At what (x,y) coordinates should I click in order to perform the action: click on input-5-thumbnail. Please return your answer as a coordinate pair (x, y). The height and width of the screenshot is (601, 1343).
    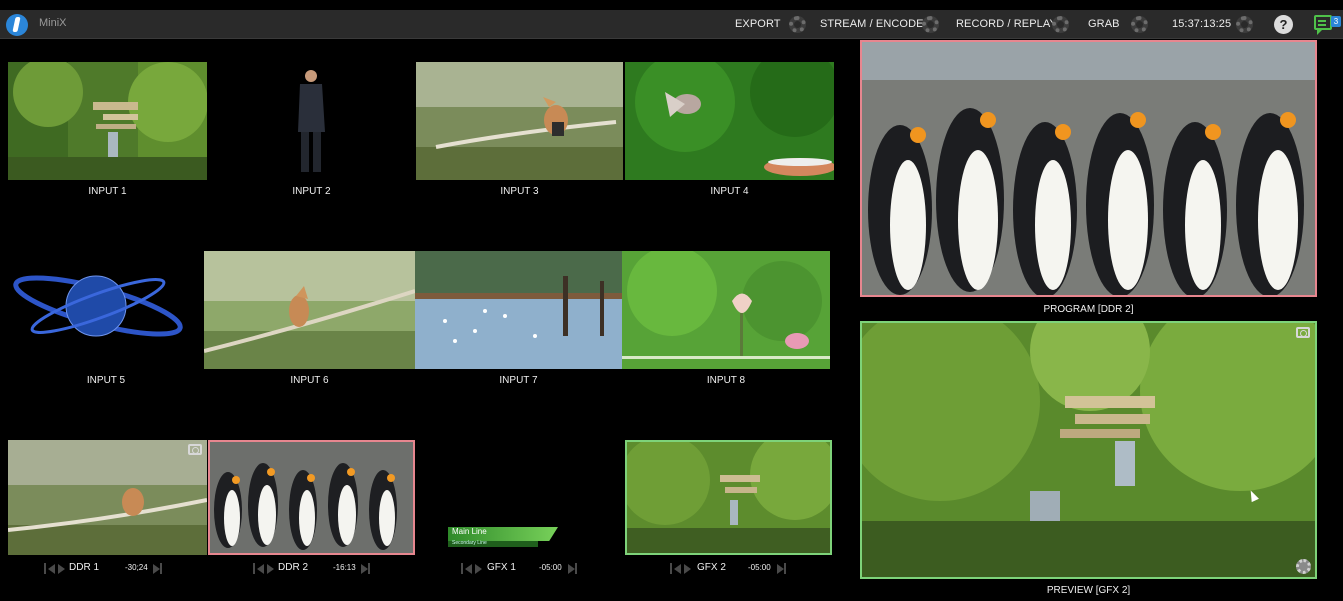
    Looking at the image, I should click on (106, 310).